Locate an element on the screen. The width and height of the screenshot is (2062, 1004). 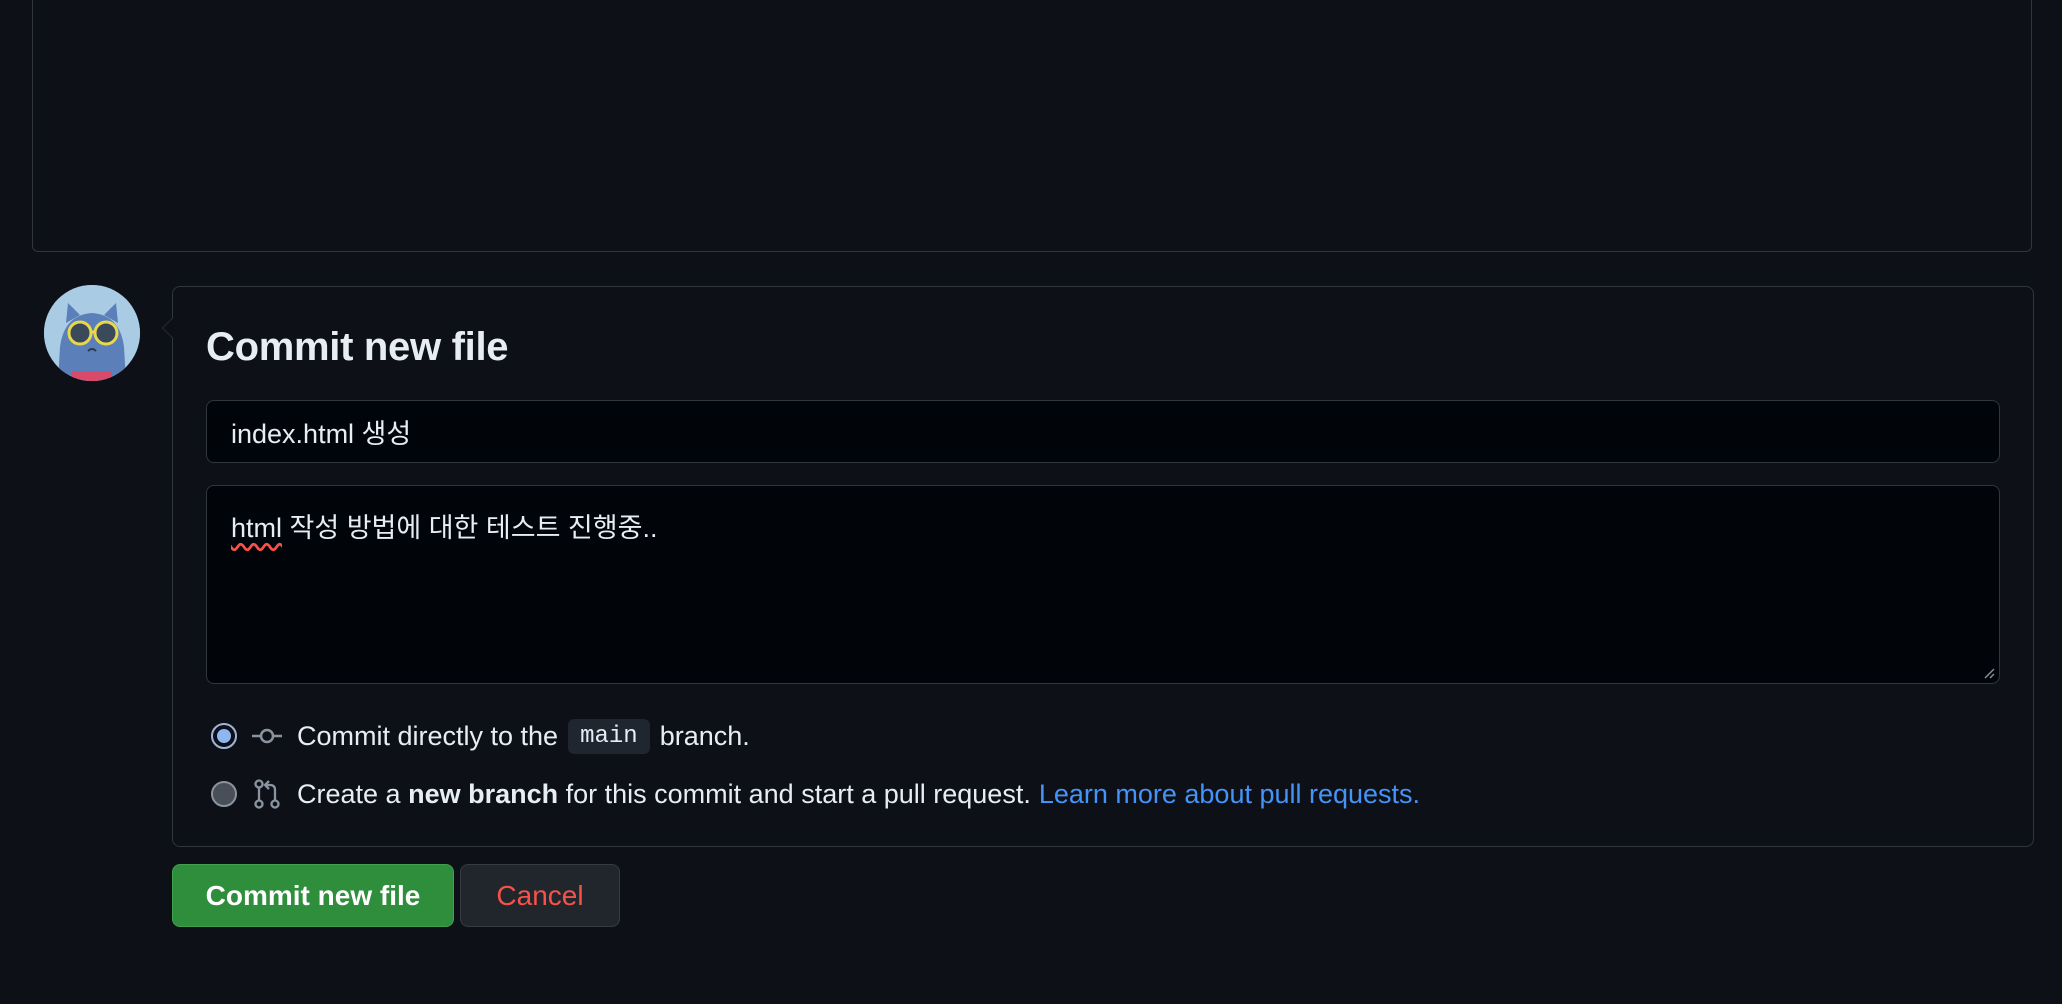
avatar-cat-illustration is located at coordinates (92, 333).